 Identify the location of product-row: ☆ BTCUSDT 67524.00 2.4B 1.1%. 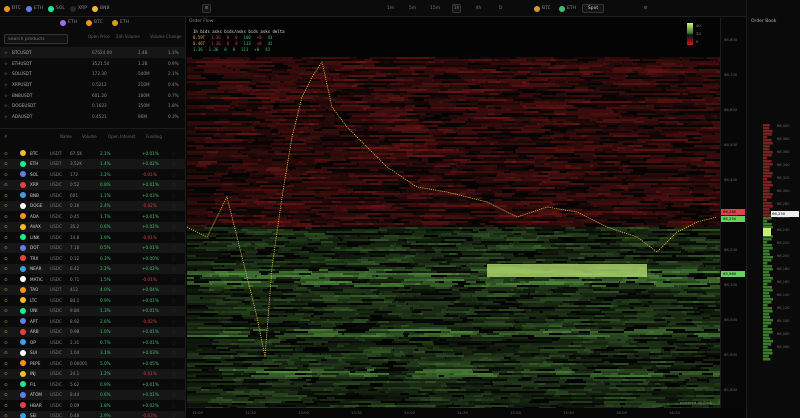
(93, 52).